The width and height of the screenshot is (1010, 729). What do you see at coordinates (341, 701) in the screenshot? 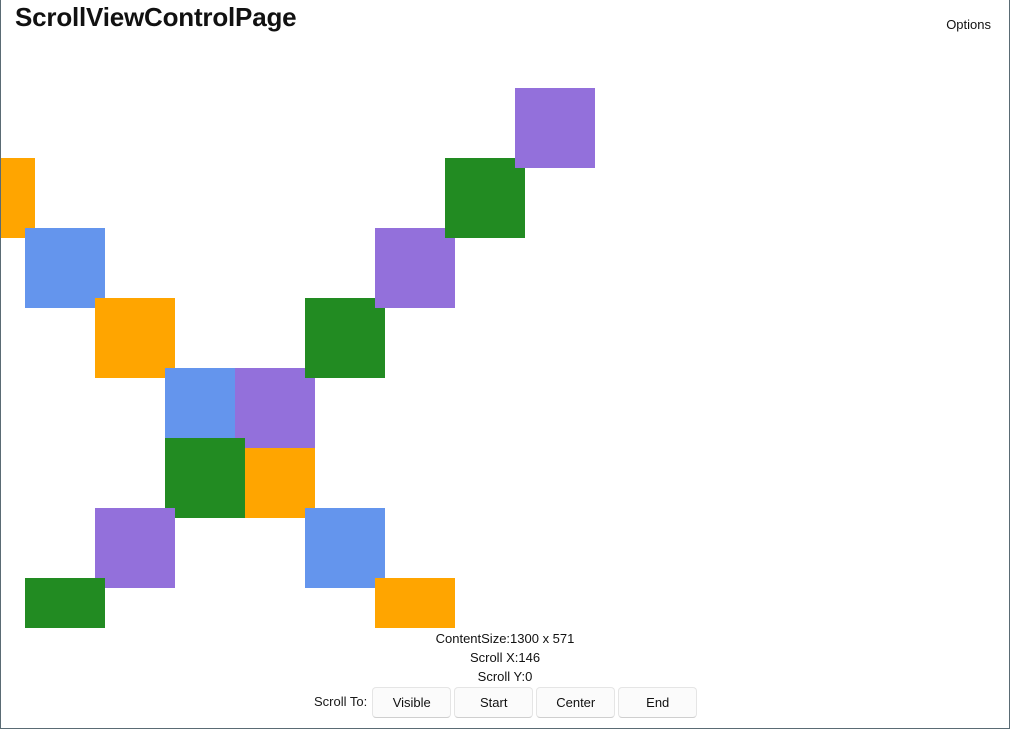
I see `scroll-to-label: Scroll To:` at bounding box center [341, 701].